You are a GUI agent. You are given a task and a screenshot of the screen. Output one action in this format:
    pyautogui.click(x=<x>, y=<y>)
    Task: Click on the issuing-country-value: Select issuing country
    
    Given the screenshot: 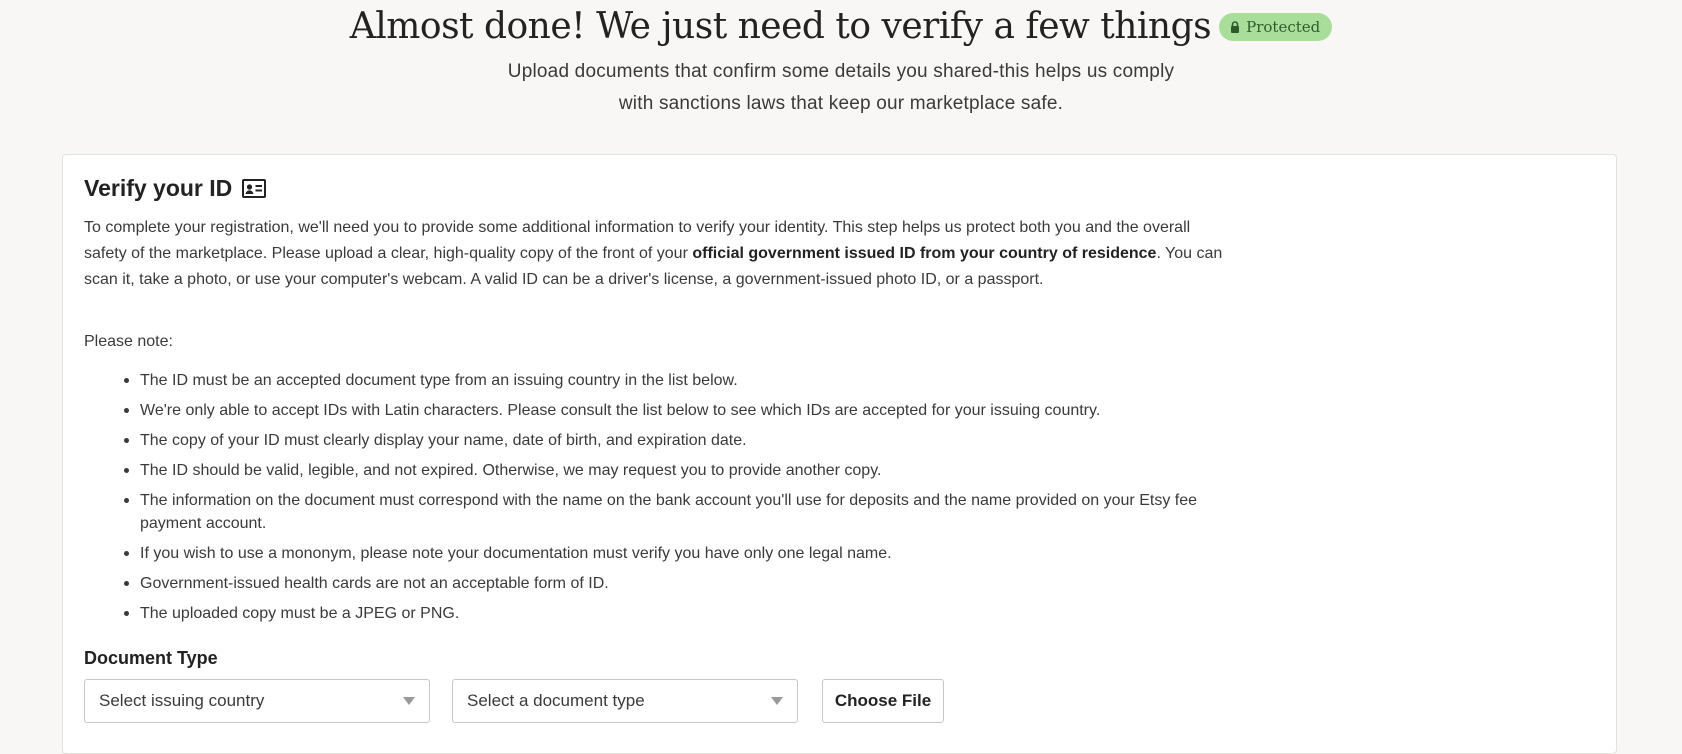 What is the action you would take?
    pyautogui.click(x=182, y=700)
    